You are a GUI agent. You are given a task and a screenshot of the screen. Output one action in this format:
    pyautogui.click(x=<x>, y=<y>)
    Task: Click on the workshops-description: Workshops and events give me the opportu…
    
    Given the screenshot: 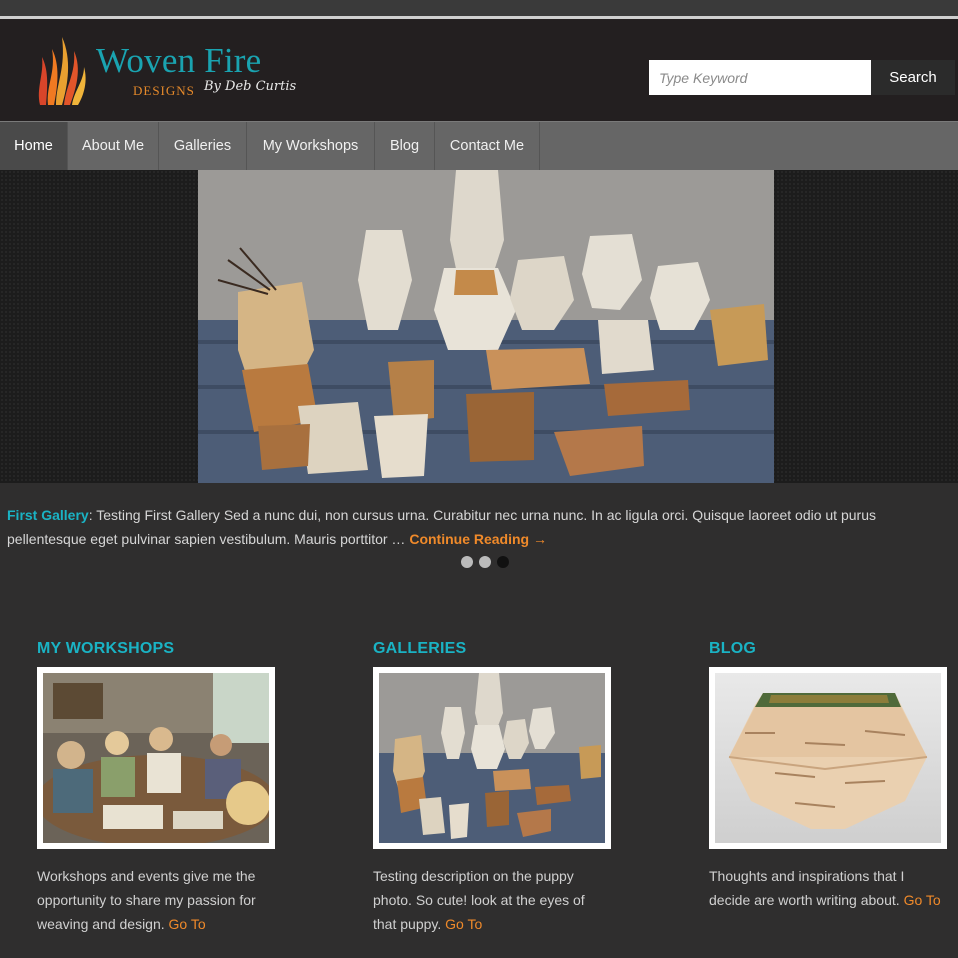 What is the action you would take?
    pyautogui.click(x=154, y=900)
    